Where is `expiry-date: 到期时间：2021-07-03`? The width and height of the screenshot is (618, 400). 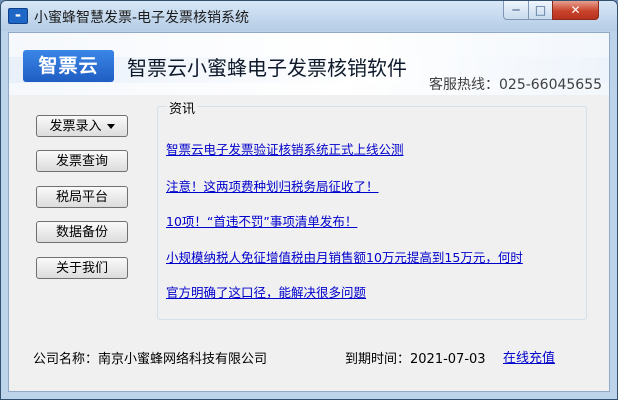 expiry-date: 到期时间：2021-07-03 is located at coordinates (415, 359).